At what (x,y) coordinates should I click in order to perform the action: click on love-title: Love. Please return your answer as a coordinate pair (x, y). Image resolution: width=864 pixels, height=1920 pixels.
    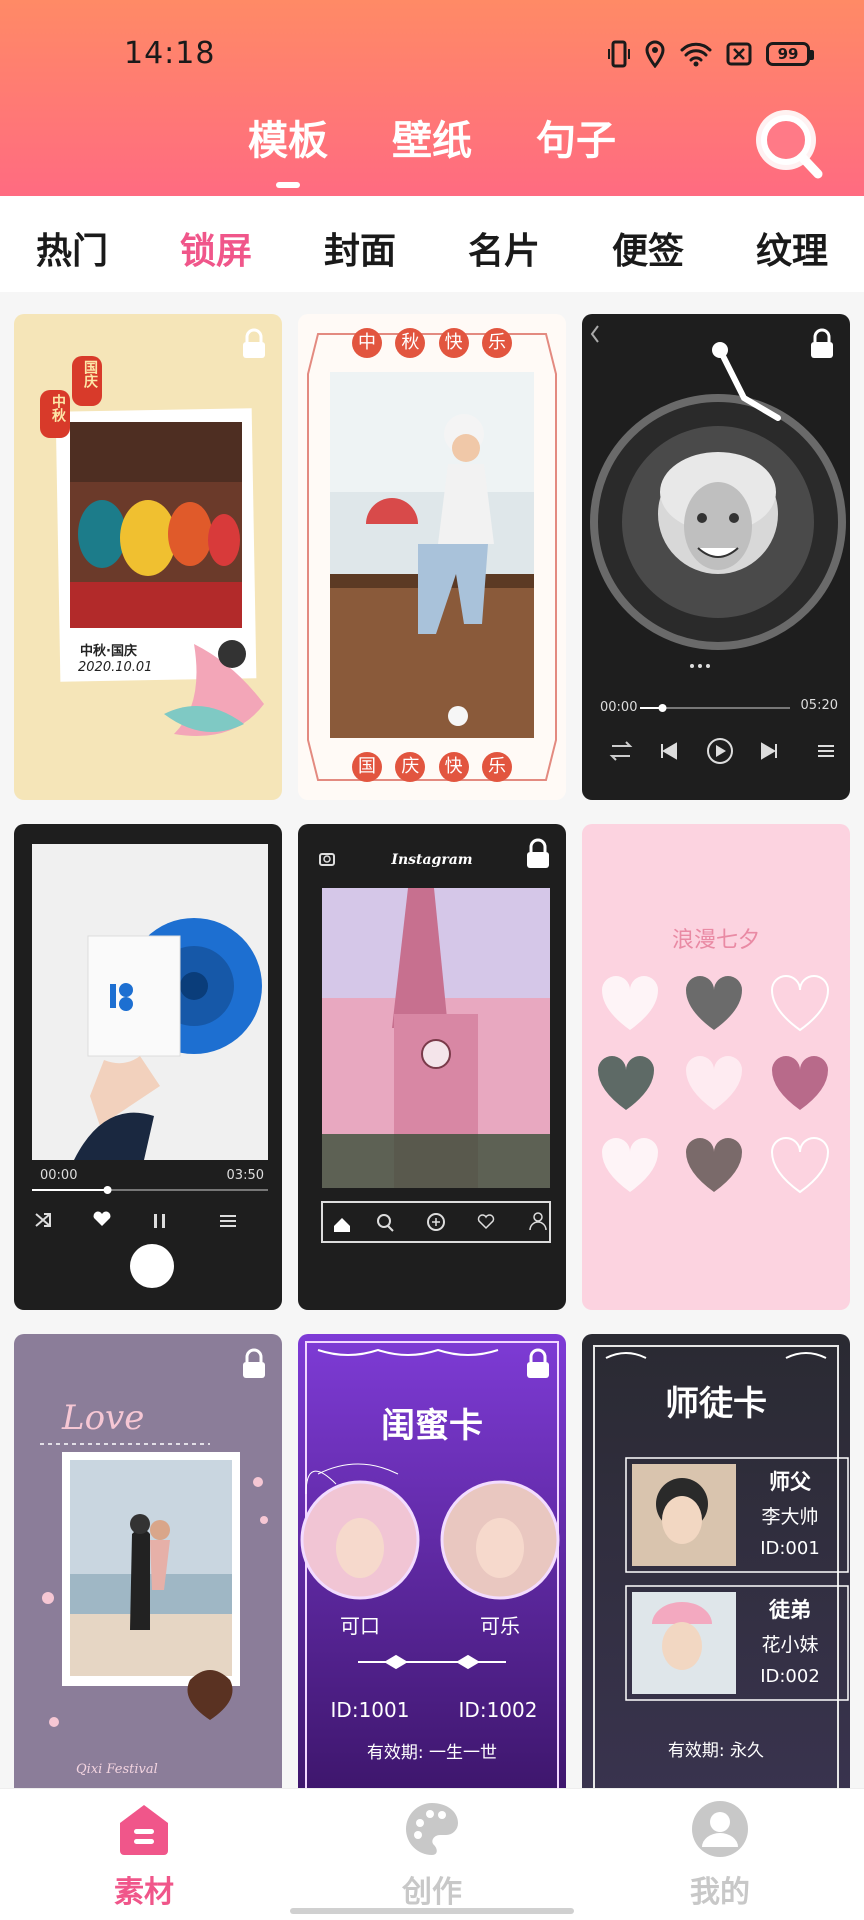
    Looking at the image, I should click on (103, 1418).